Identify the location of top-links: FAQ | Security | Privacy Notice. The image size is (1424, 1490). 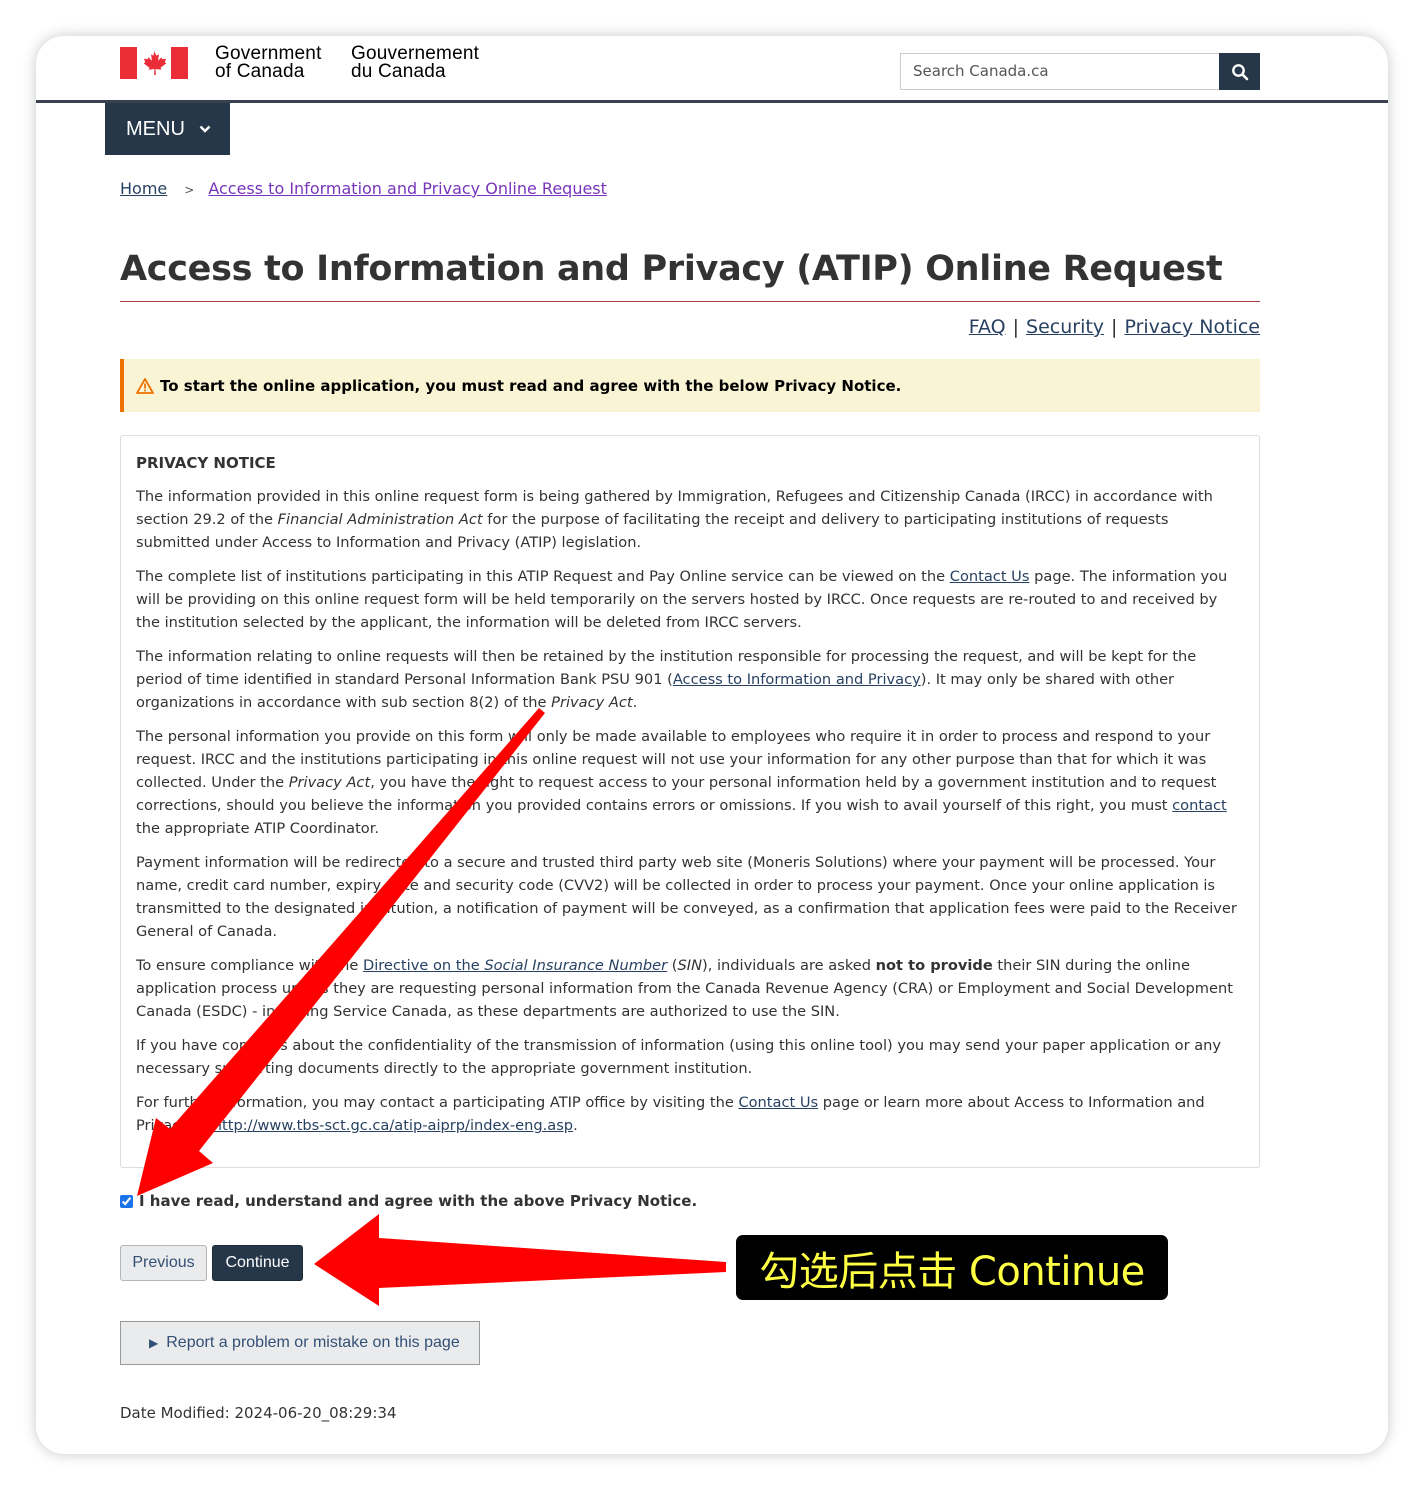
(1114, 327).